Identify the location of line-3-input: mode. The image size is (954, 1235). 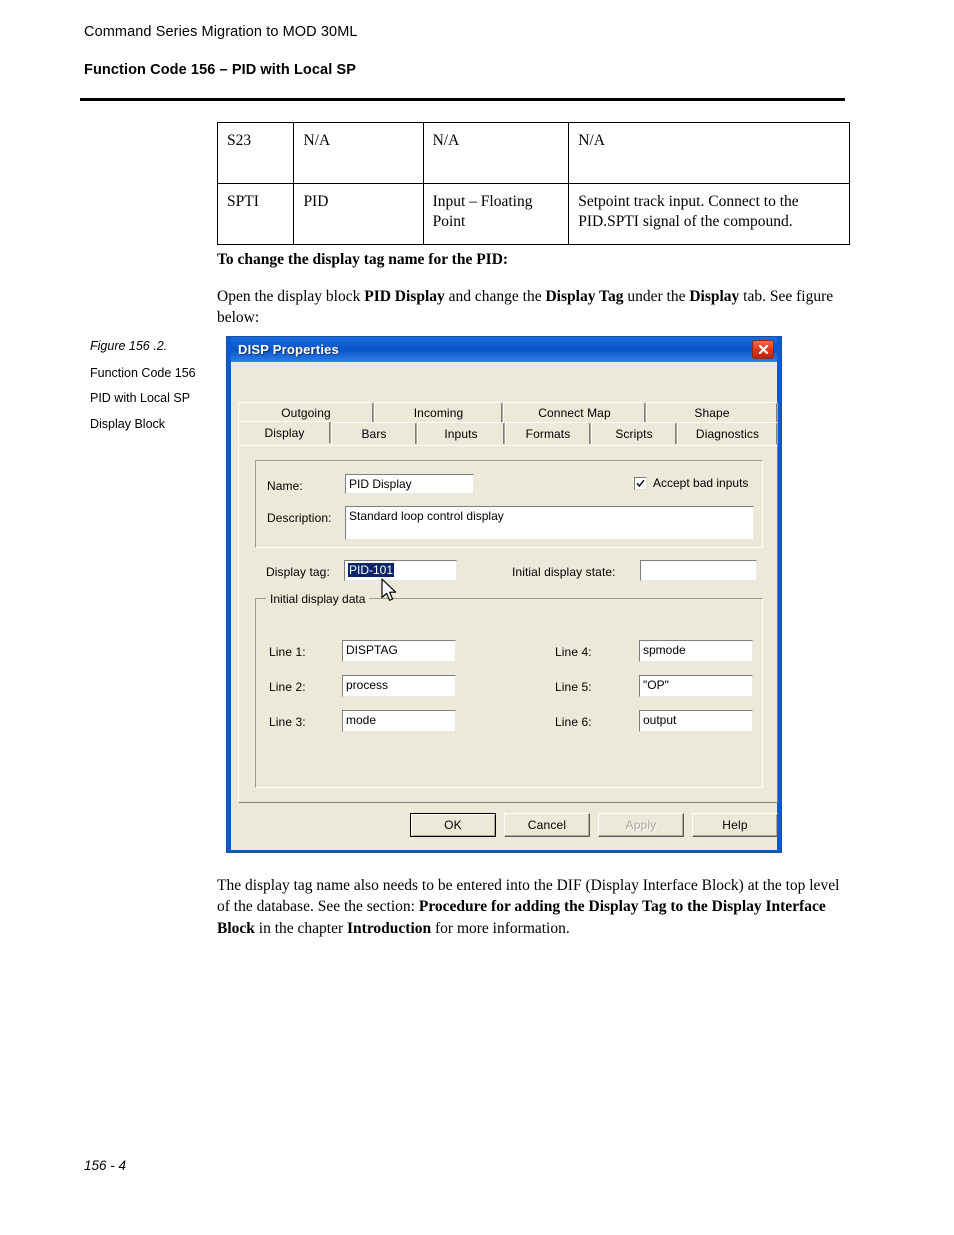
(399, 721).